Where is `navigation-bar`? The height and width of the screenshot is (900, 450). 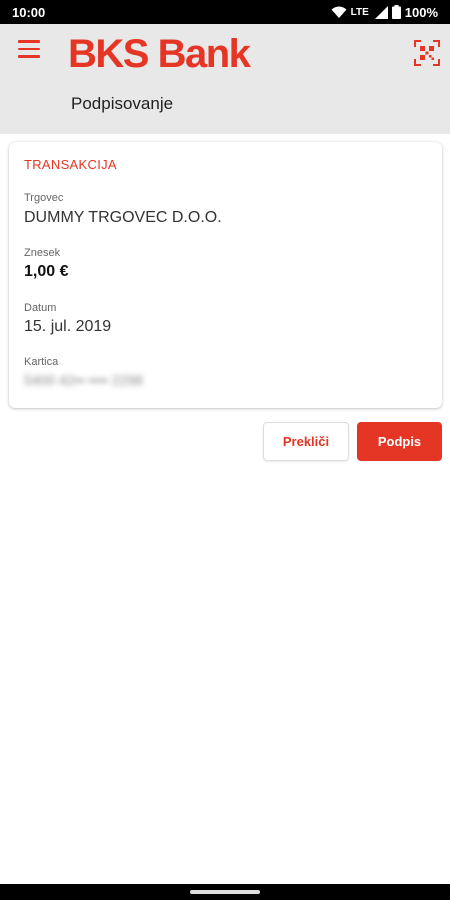 navigation-bar is located at coordinates (225, 892).